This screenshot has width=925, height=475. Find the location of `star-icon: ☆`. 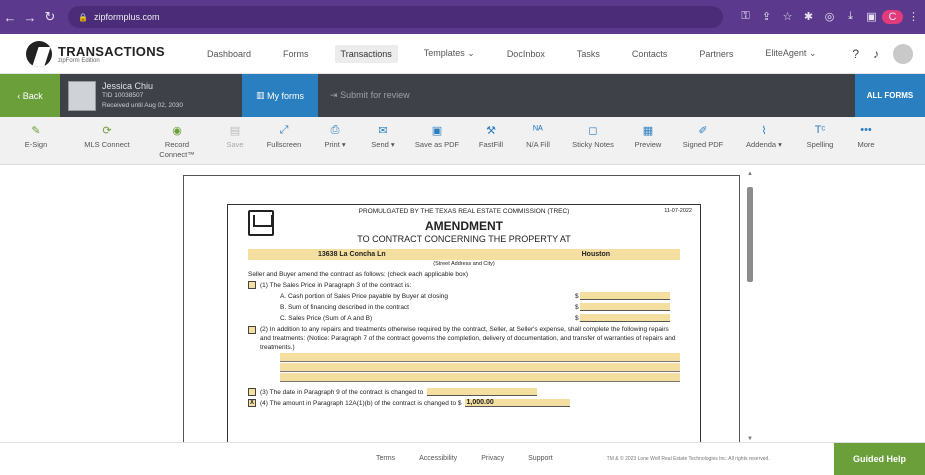

star-icon: ☆ is located at coordinates (787, 17).